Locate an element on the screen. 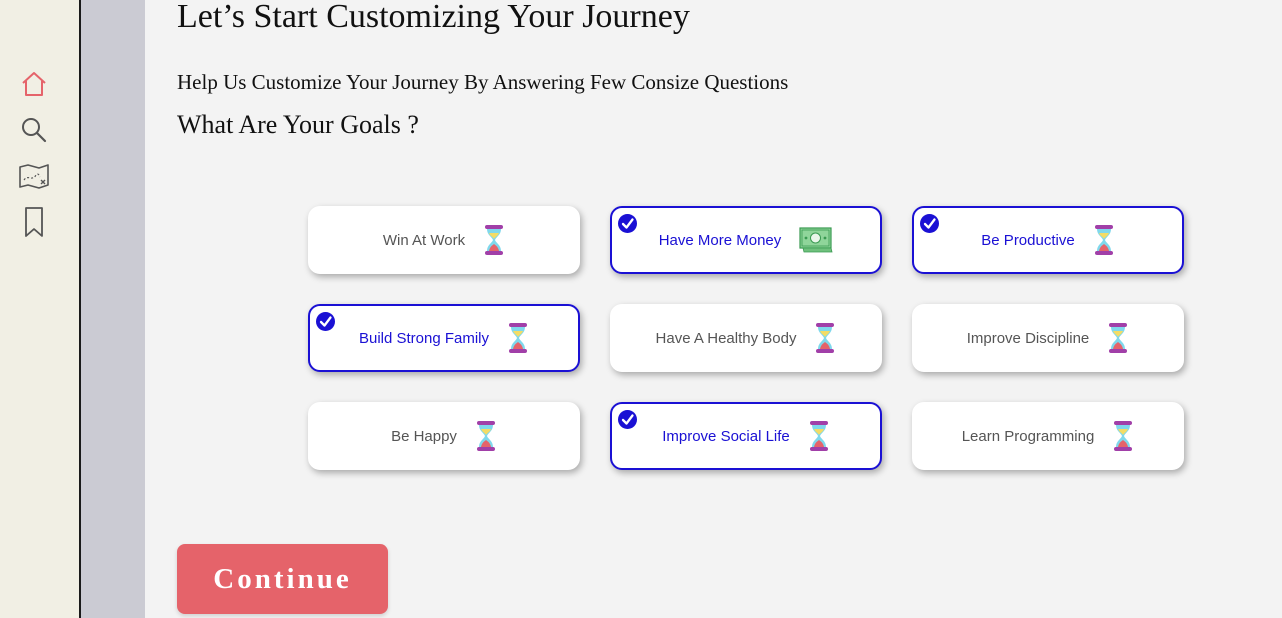  goal-card-be-happy: Be Happy is located at coordinates (444, 436).